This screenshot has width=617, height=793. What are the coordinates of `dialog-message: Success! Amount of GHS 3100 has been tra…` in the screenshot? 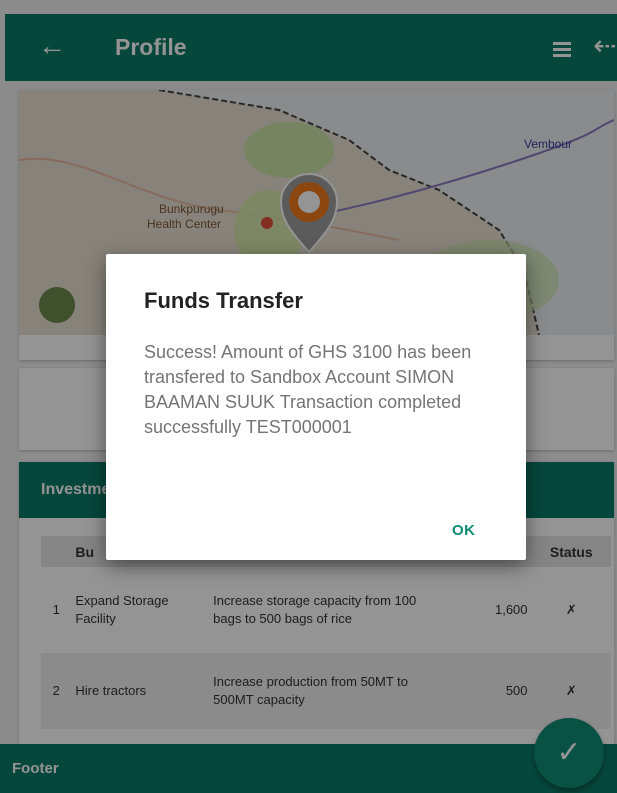 It's located at (308, 389).